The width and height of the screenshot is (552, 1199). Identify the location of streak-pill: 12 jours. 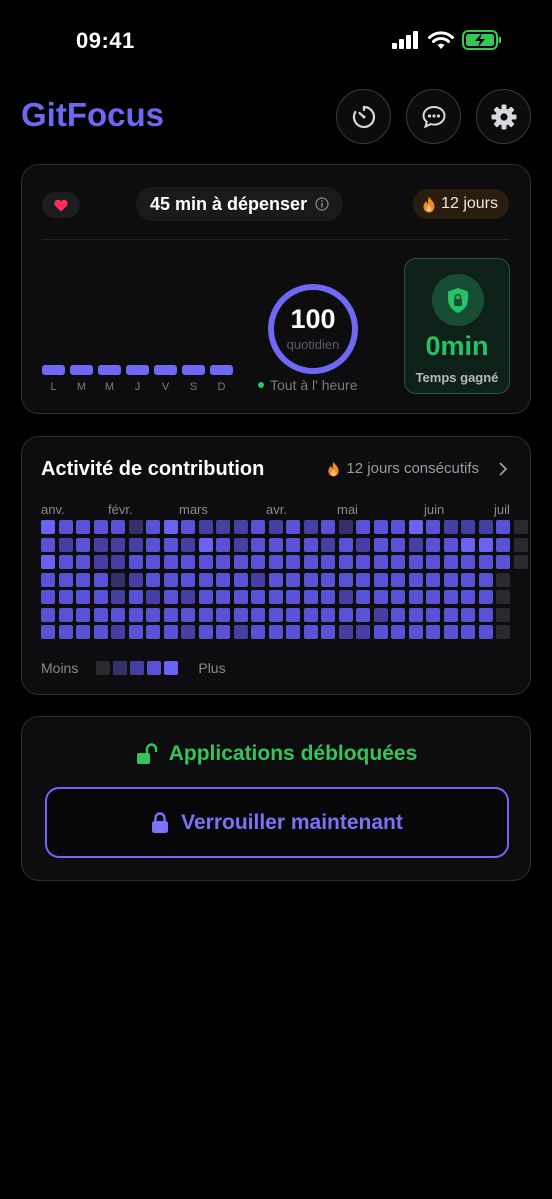
(461, 204).